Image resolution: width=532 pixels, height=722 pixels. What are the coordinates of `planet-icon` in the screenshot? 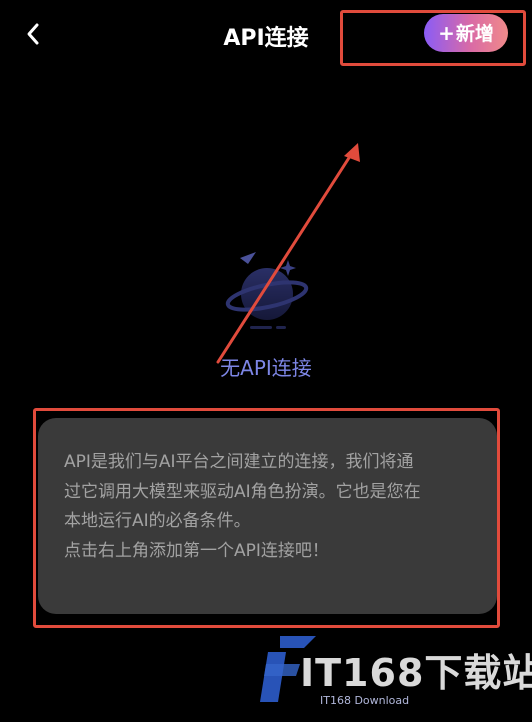 It's located at (267, 290).